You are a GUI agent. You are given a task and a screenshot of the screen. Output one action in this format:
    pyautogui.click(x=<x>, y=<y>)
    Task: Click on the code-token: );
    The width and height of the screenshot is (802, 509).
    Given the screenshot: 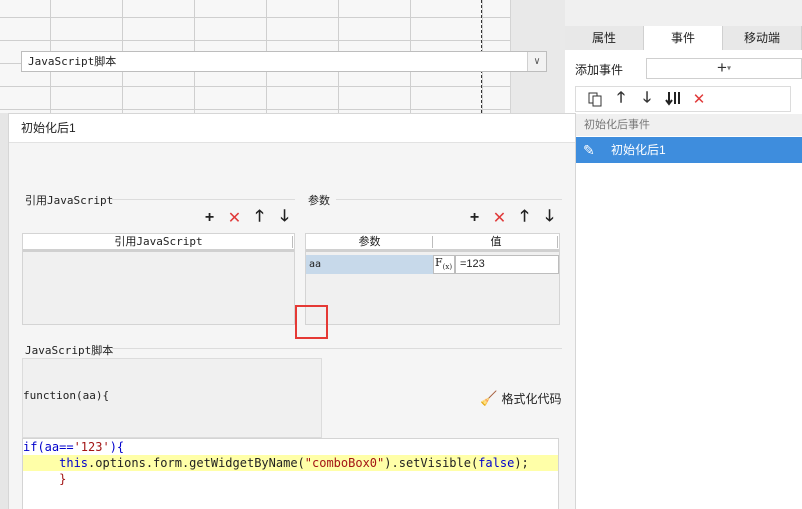 What is the action you would take?
    pyautogui.click(x=521, y=463)
    